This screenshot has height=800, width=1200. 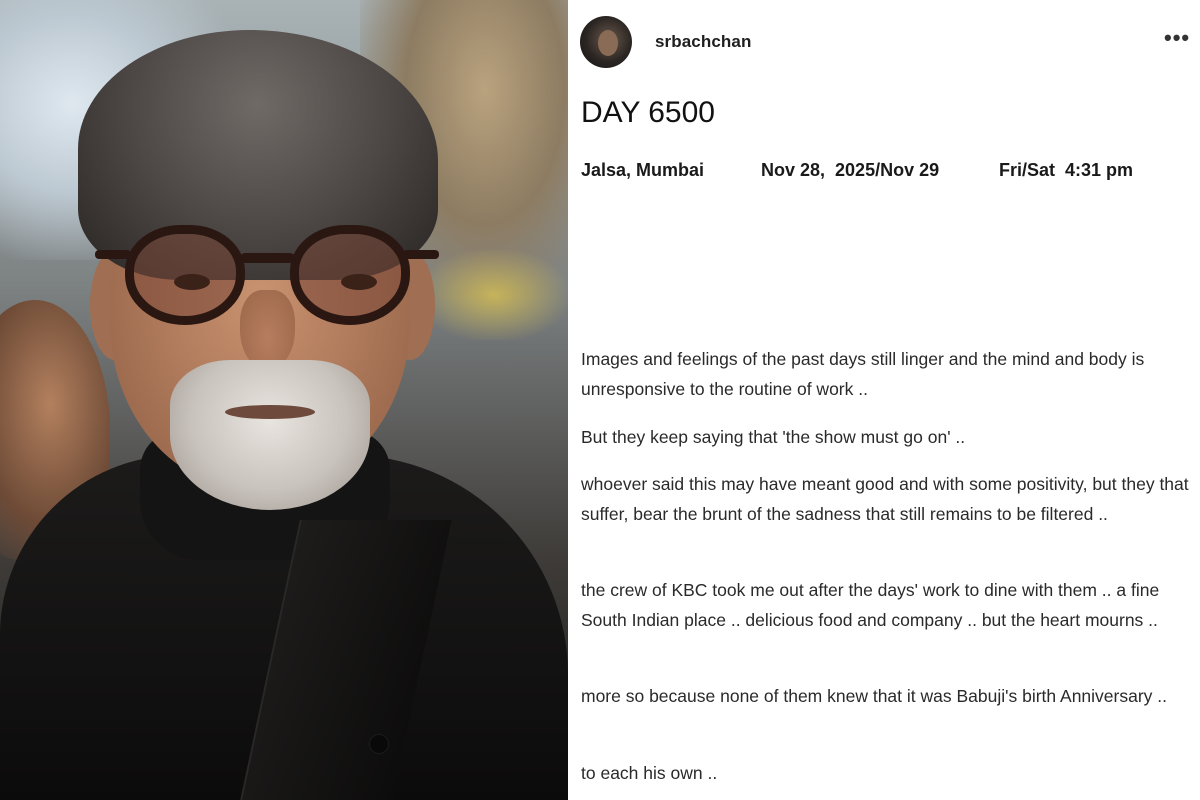 I want to click on post-date: Nov 28, 2025/Nov 29, so click(x=850, y=170).